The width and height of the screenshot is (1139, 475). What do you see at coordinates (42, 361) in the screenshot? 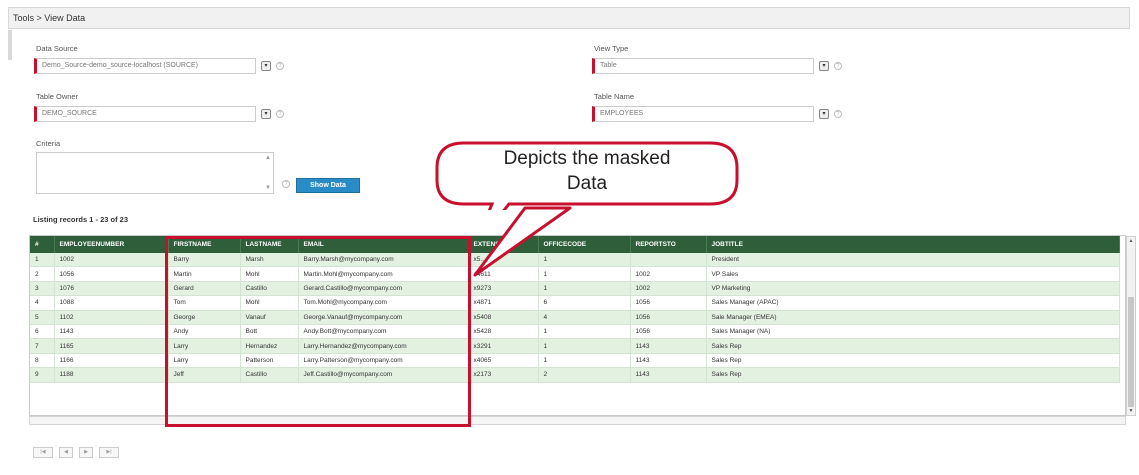
I see `table-cell: 8` at bounding box center [42, 361].